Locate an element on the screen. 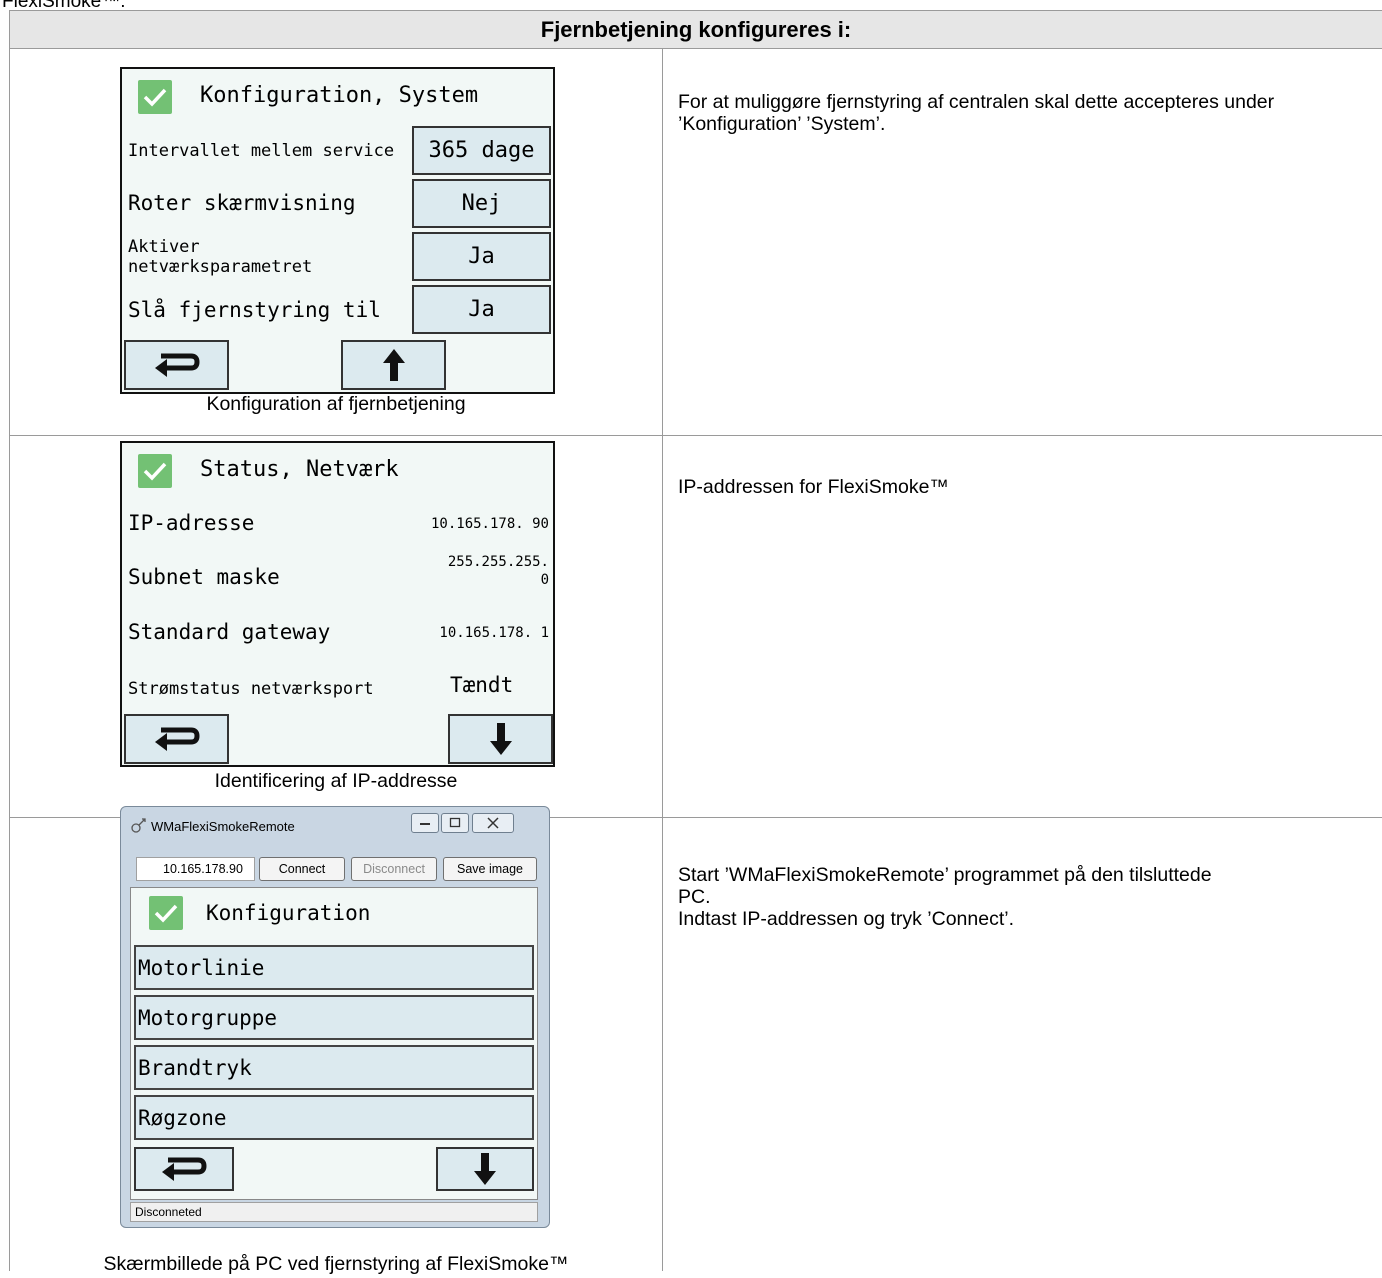  minimize-button is located at coordinates (425, 823).